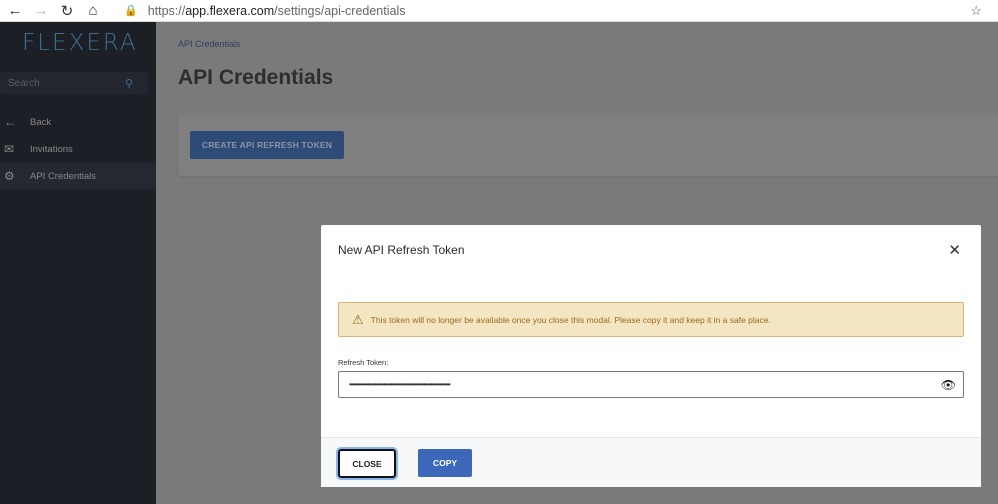 The height and width of the screenshot is (504, 998). I want to click on search-box: ⚲, so click(74, 83).